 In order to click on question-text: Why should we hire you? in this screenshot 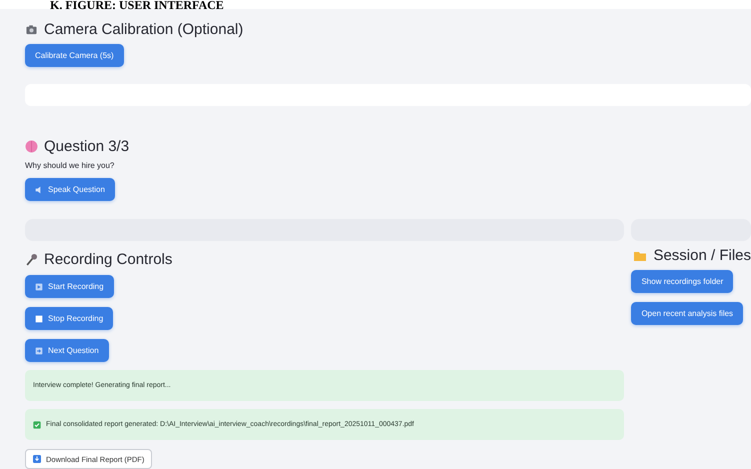, I will do `click(70, 165)`.